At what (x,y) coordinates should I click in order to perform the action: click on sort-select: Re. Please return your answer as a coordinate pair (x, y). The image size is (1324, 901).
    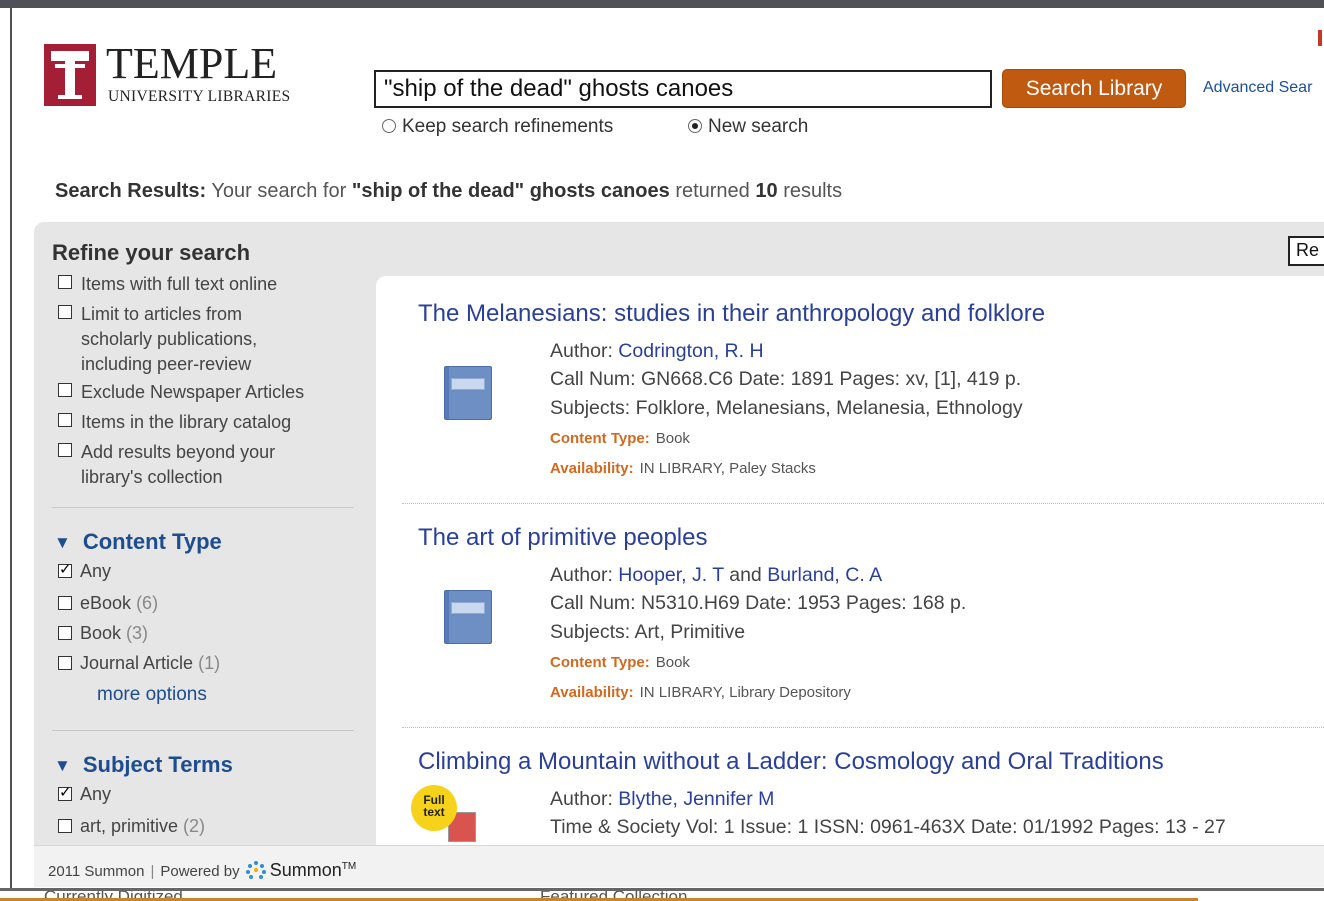
    Looking at the image, I should click on (1306, 251).